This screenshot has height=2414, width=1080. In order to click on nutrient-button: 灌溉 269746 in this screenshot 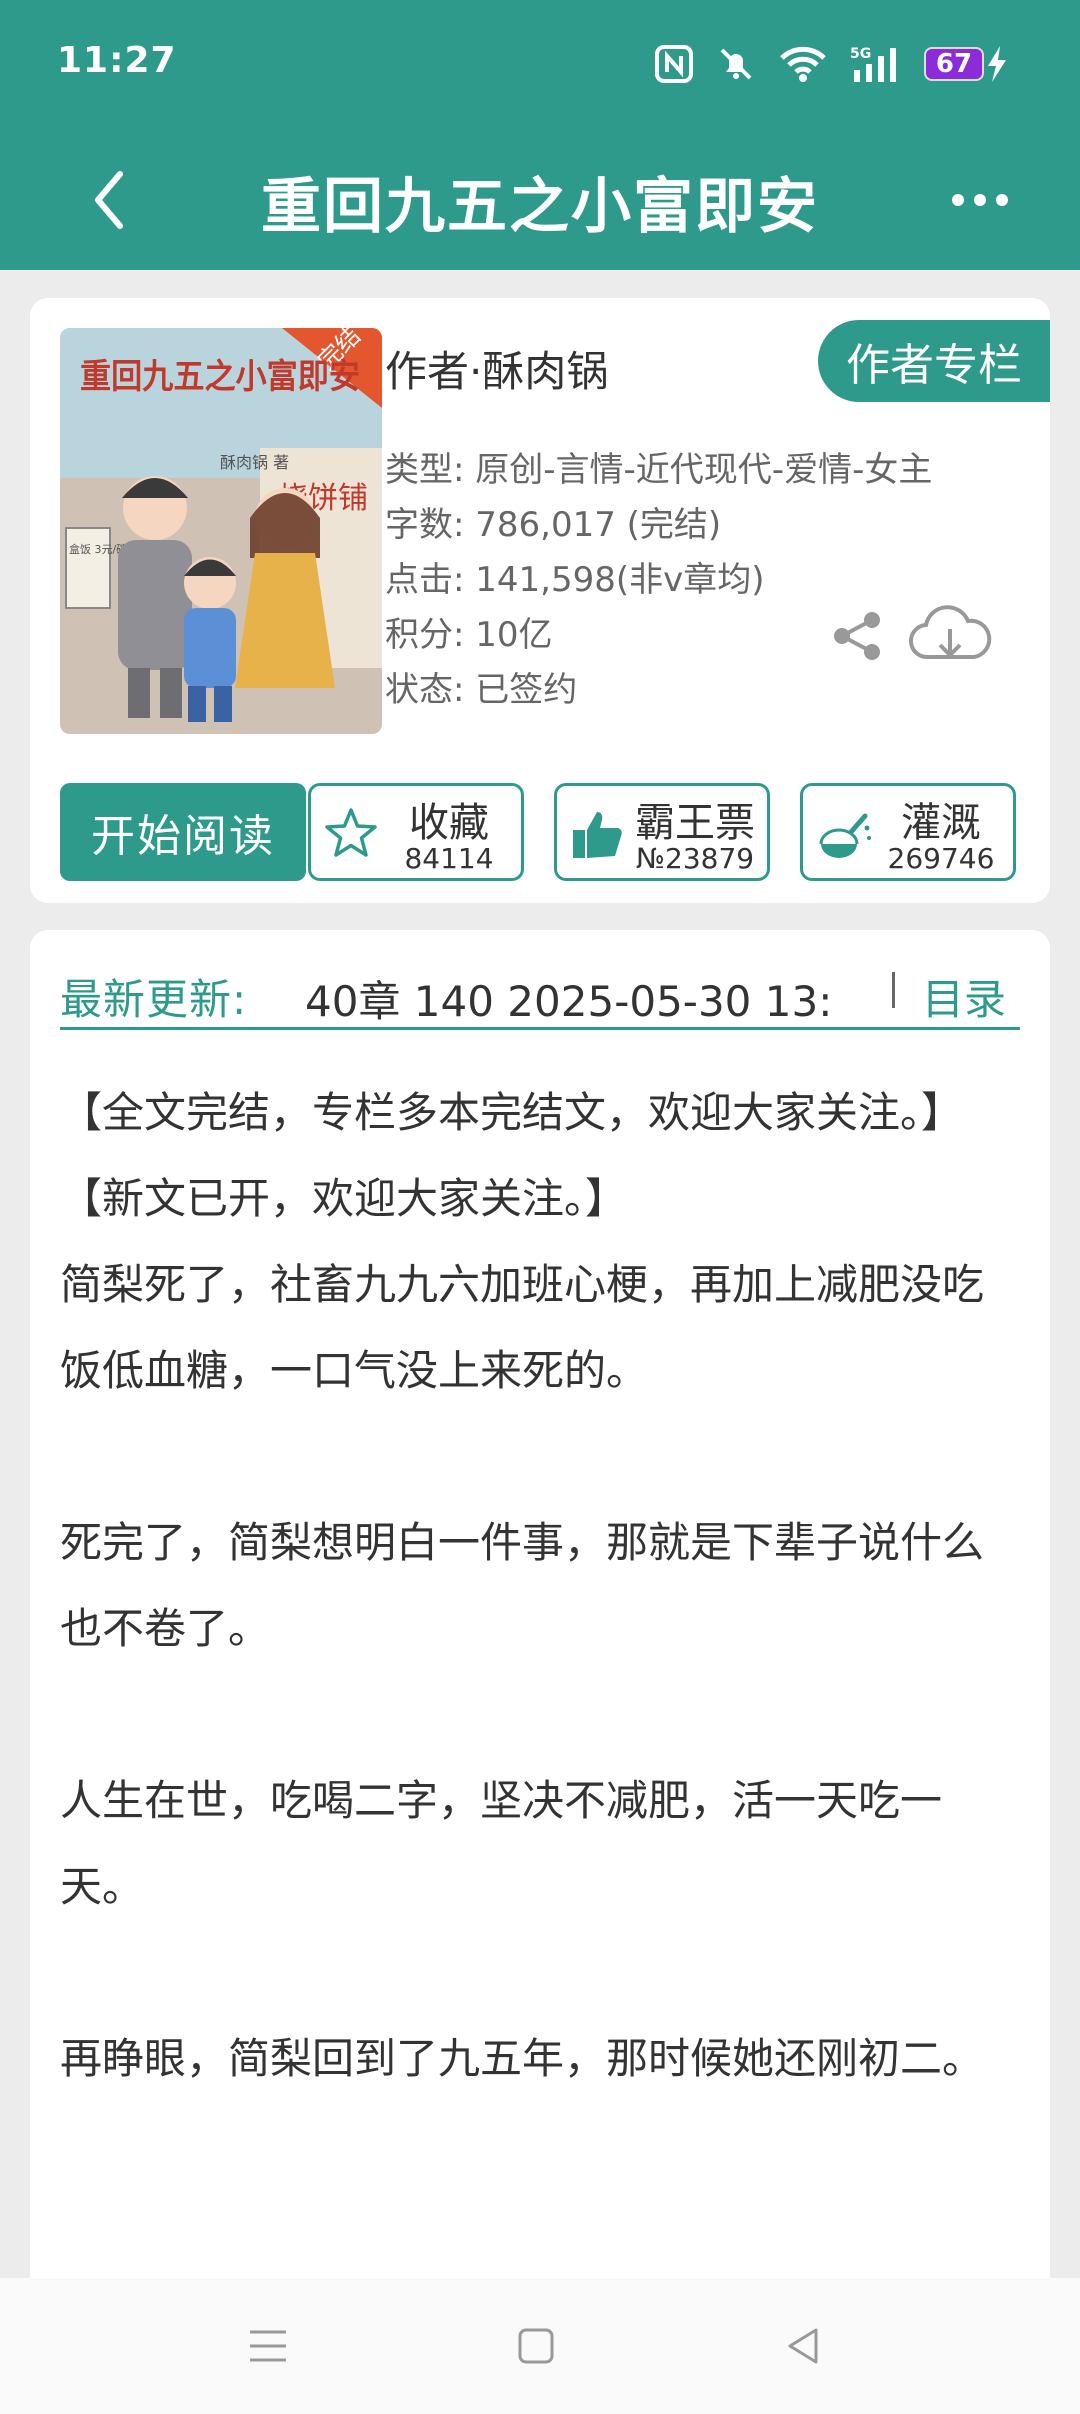, I will do `click(908, 832)`.